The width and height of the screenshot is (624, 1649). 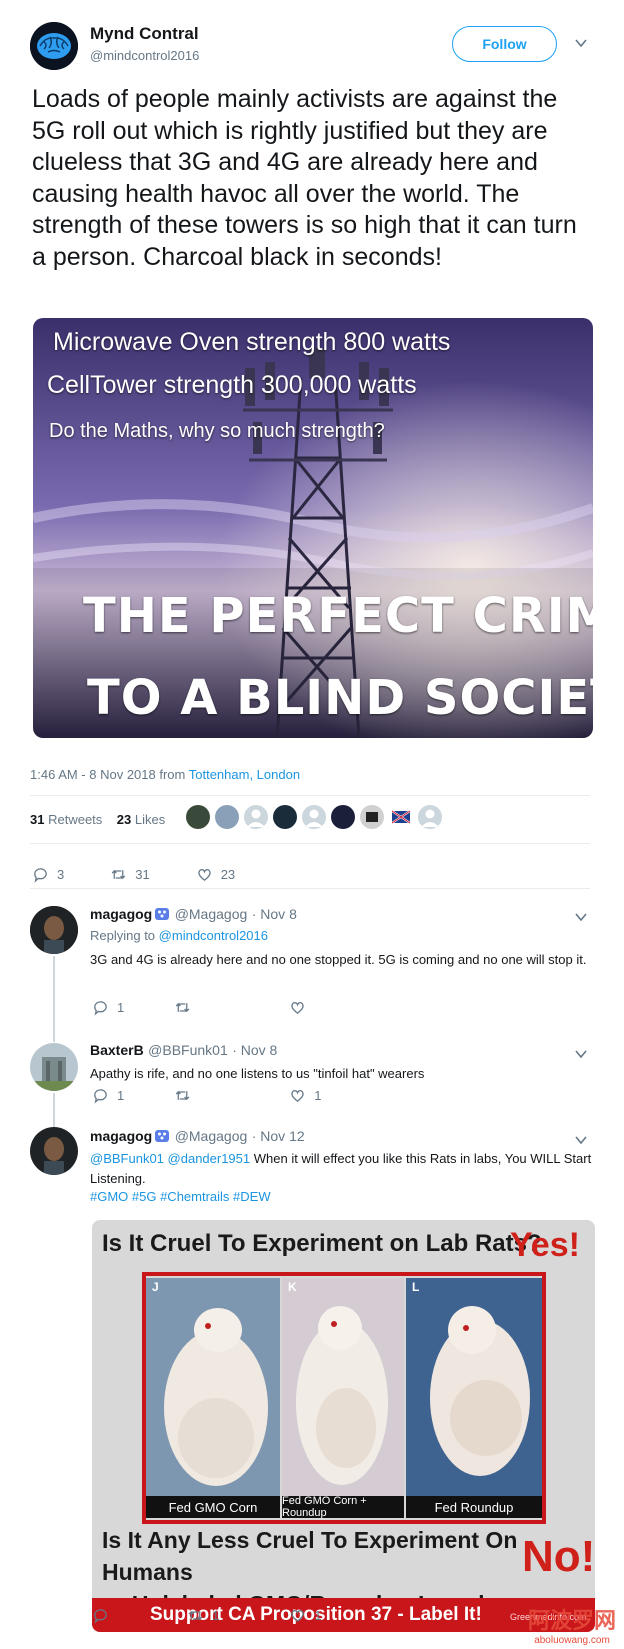 I want to click on author-handle: @mindcontrol2016, so click(x=144, y=55).